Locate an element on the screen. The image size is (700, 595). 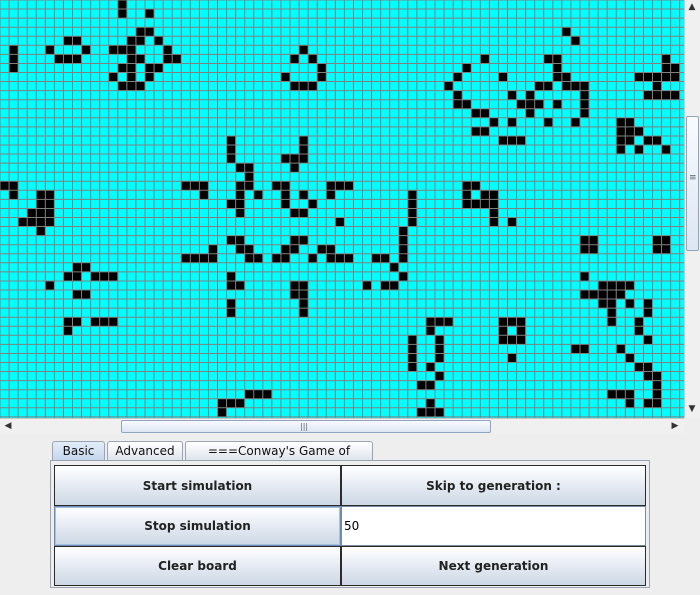
vertical-scrollbar: ▲ ≡ ▼ is located at coordinates (692, 209).